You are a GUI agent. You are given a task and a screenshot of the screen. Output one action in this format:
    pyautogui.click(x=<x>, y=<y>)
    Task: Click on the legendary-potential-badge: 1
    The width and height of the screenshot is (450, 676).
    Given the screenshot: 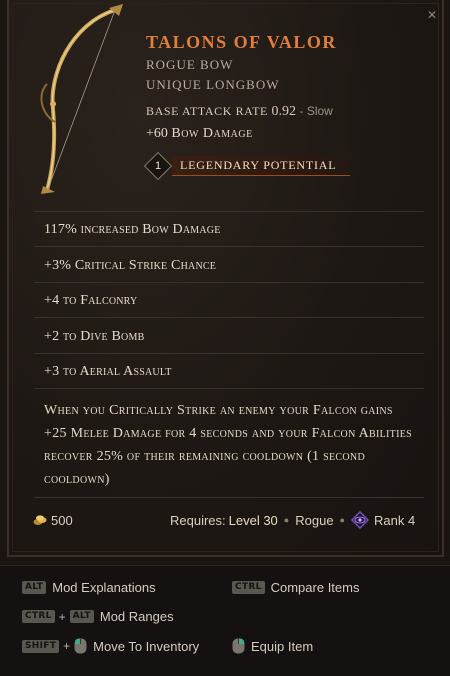 What is the action you would take?
    pyautogui.click(x=158, y=166)
    